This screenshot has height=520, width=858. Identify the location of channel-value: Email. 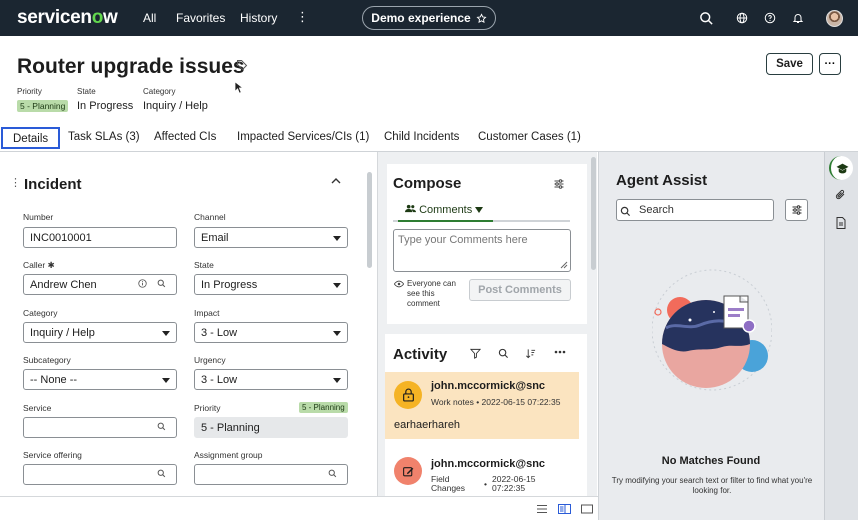
(215, 238).